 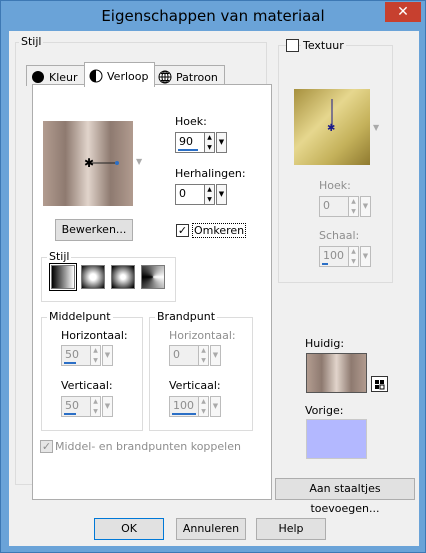 I want to click on texture-angle-spinner: 0 ▲ ▼ ▼, so click(x=345, y=206).